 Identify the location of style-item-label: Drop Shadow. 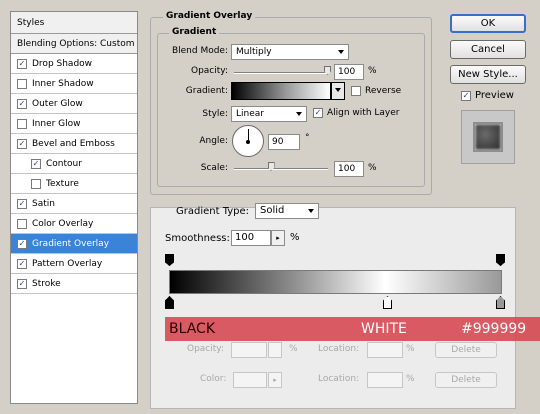
(62, 64).